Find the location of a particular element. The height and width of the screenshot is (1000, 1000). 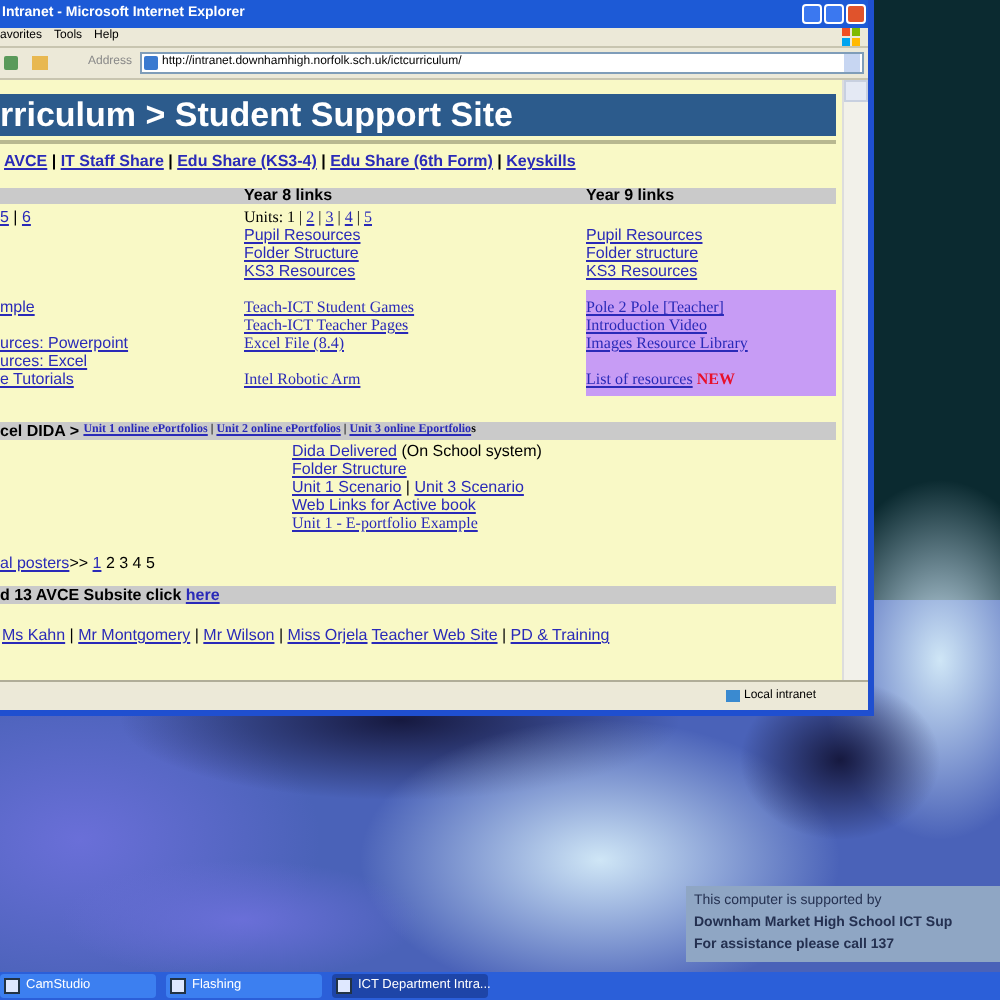

link: 1 is located at coordinates (97, 563).